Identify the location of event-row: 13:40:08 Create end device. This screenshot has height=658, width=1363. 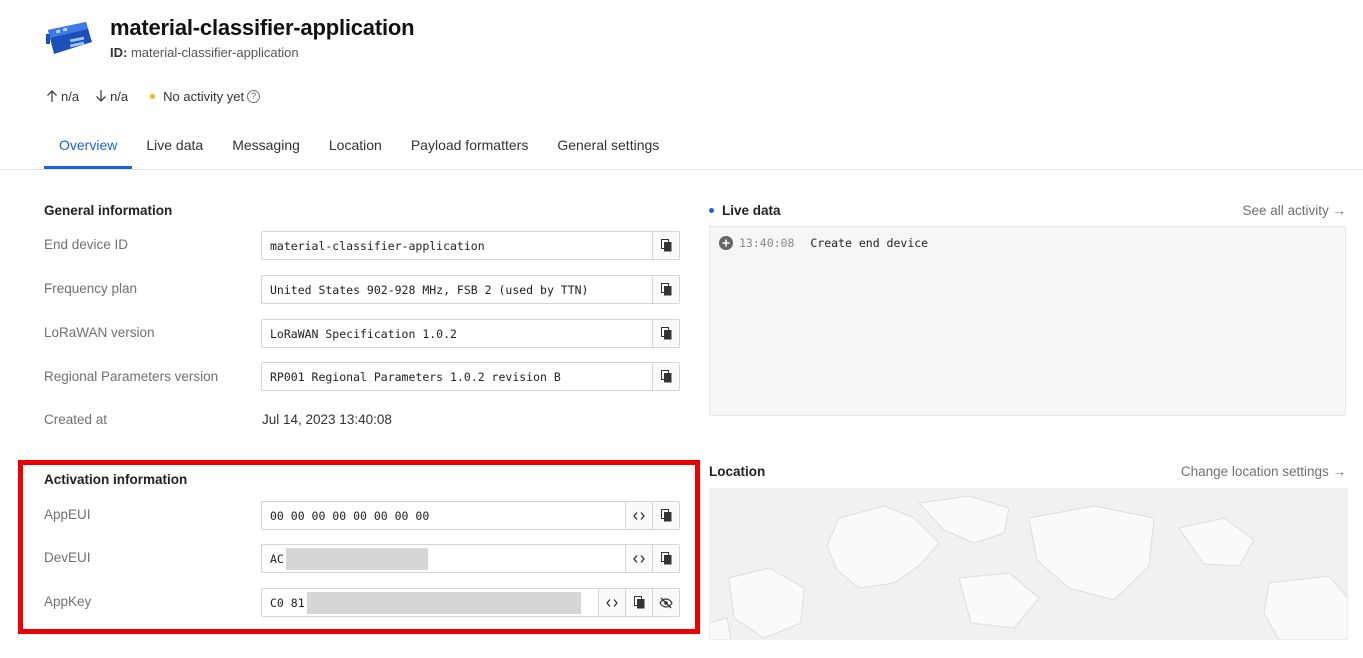
(823, 243).